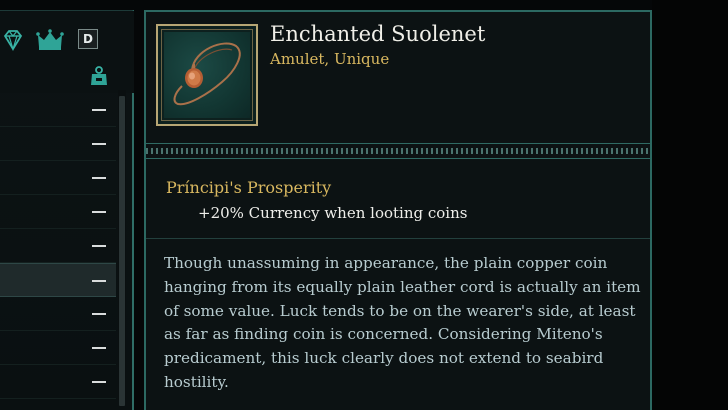 This screenshot has height=410, width=728. Describe the element at coordinates (50, 40) in the screenshot. I see `crown-icon` at that location.